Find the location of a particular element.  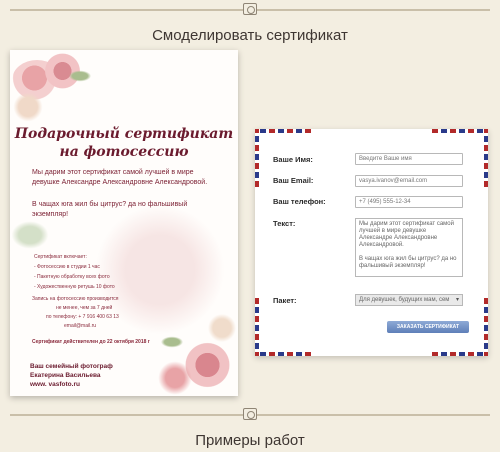

phone-label: Ваш телефон: is located at coordinates (299, 201).